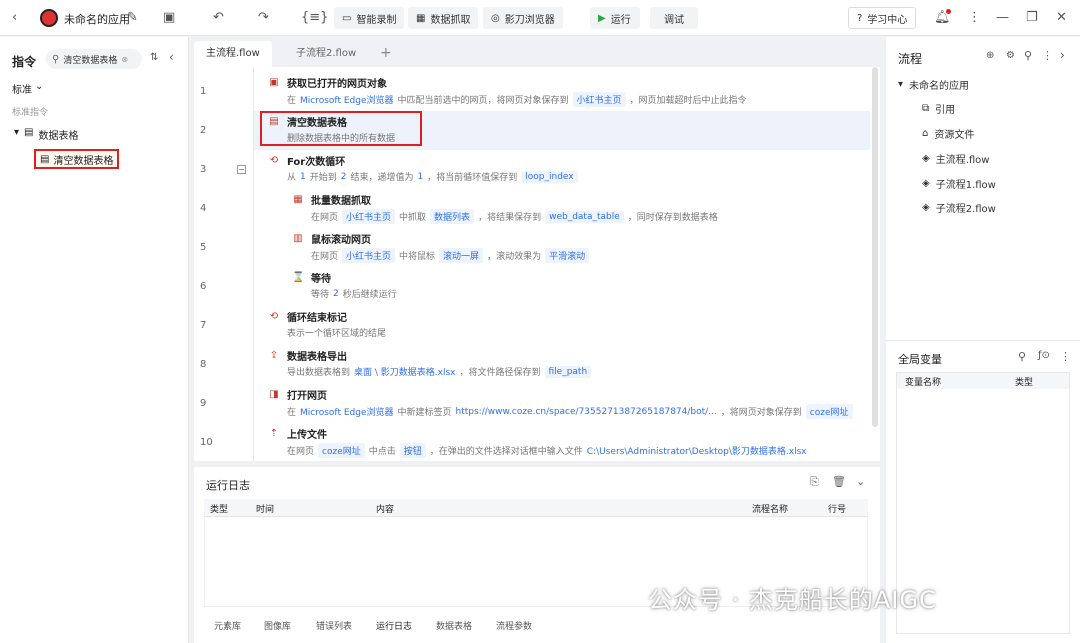 Image resolution: width=1080 pixels, height=643 pixels. I want to click on step-description: 在网页 小红书主页 中将鼠标 滚动一屏 ，滚动效果为 平滑滚动, so click(450, 255).